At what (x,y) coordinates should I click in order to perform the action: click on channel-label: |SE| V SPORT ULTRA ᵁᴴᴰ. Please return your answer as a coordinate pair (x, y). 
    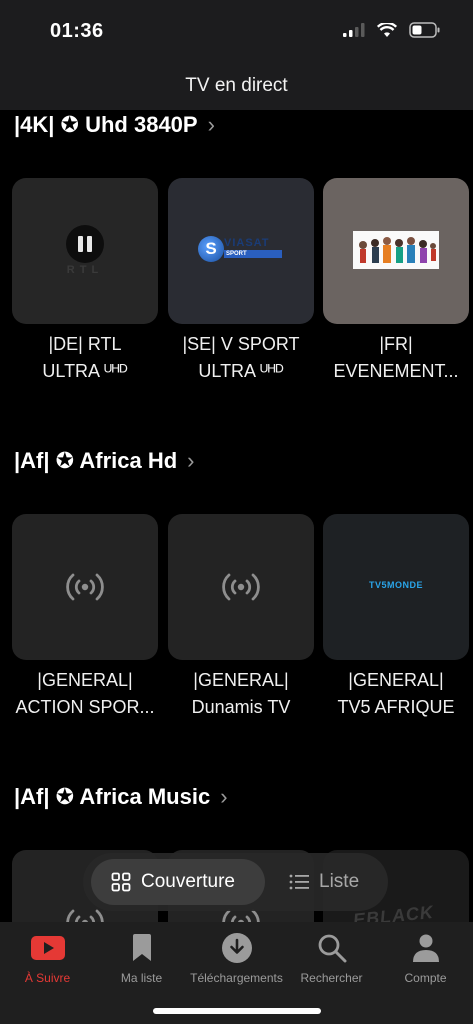
    Looking at the image, I should click on (241, 357).